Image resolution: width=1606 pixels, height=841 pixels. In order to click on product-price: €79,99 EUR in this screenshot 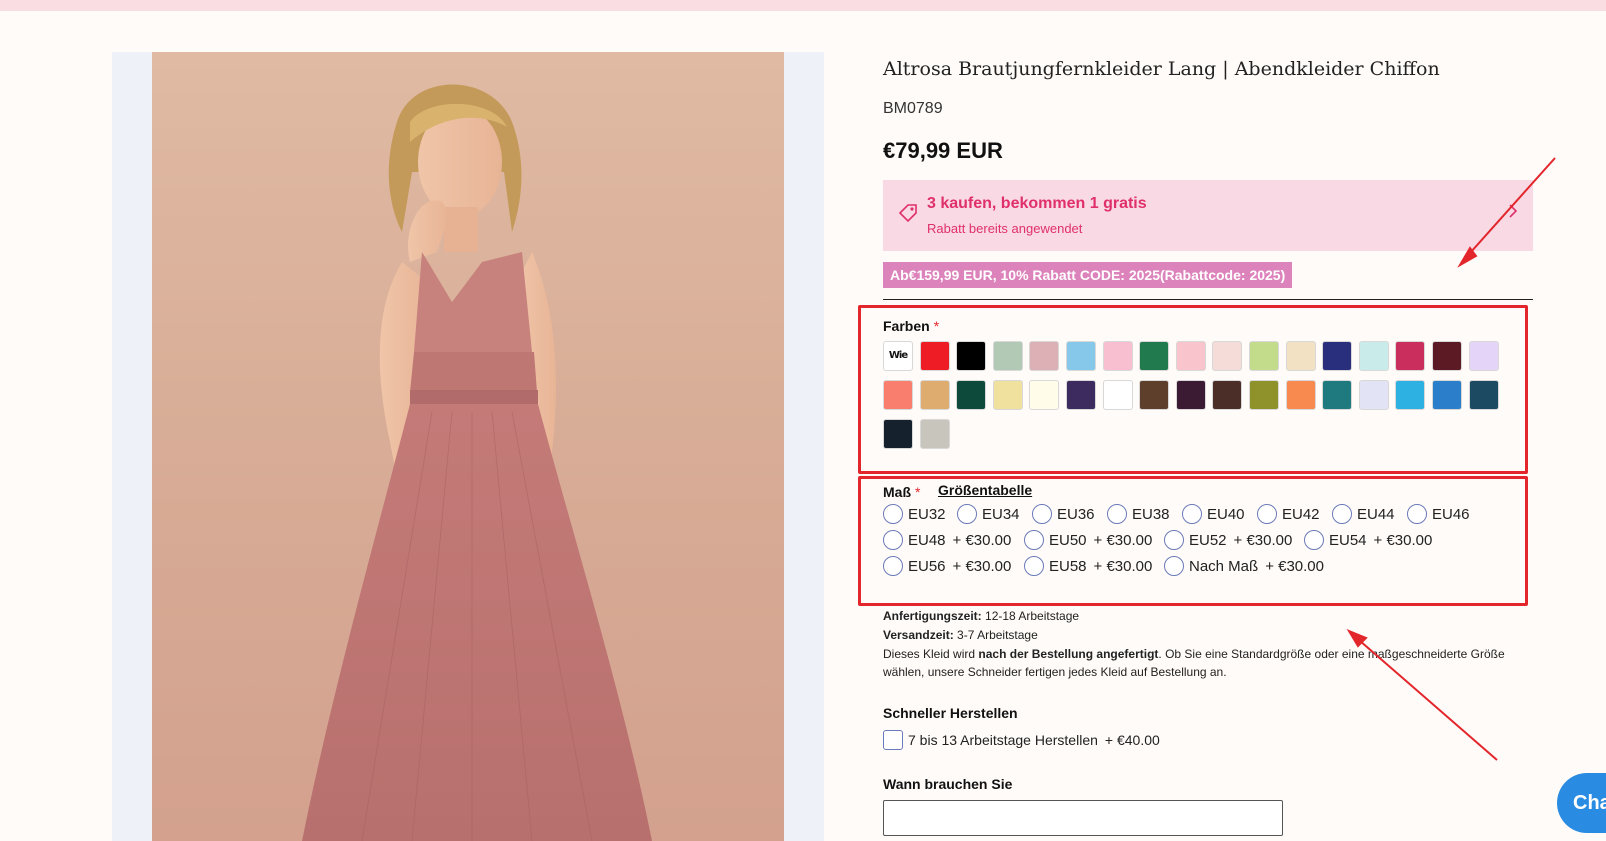, I will do `click(943, 150)`.